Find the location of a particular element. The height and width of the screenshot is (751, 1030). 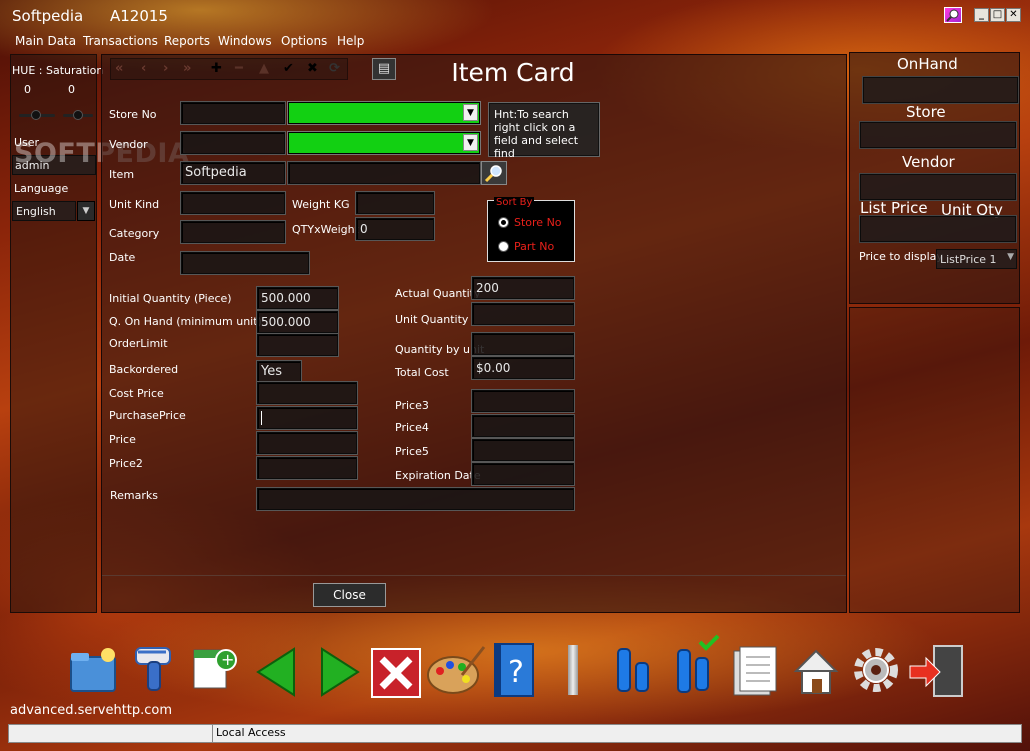

price-field is located at coordinates (307, 443).